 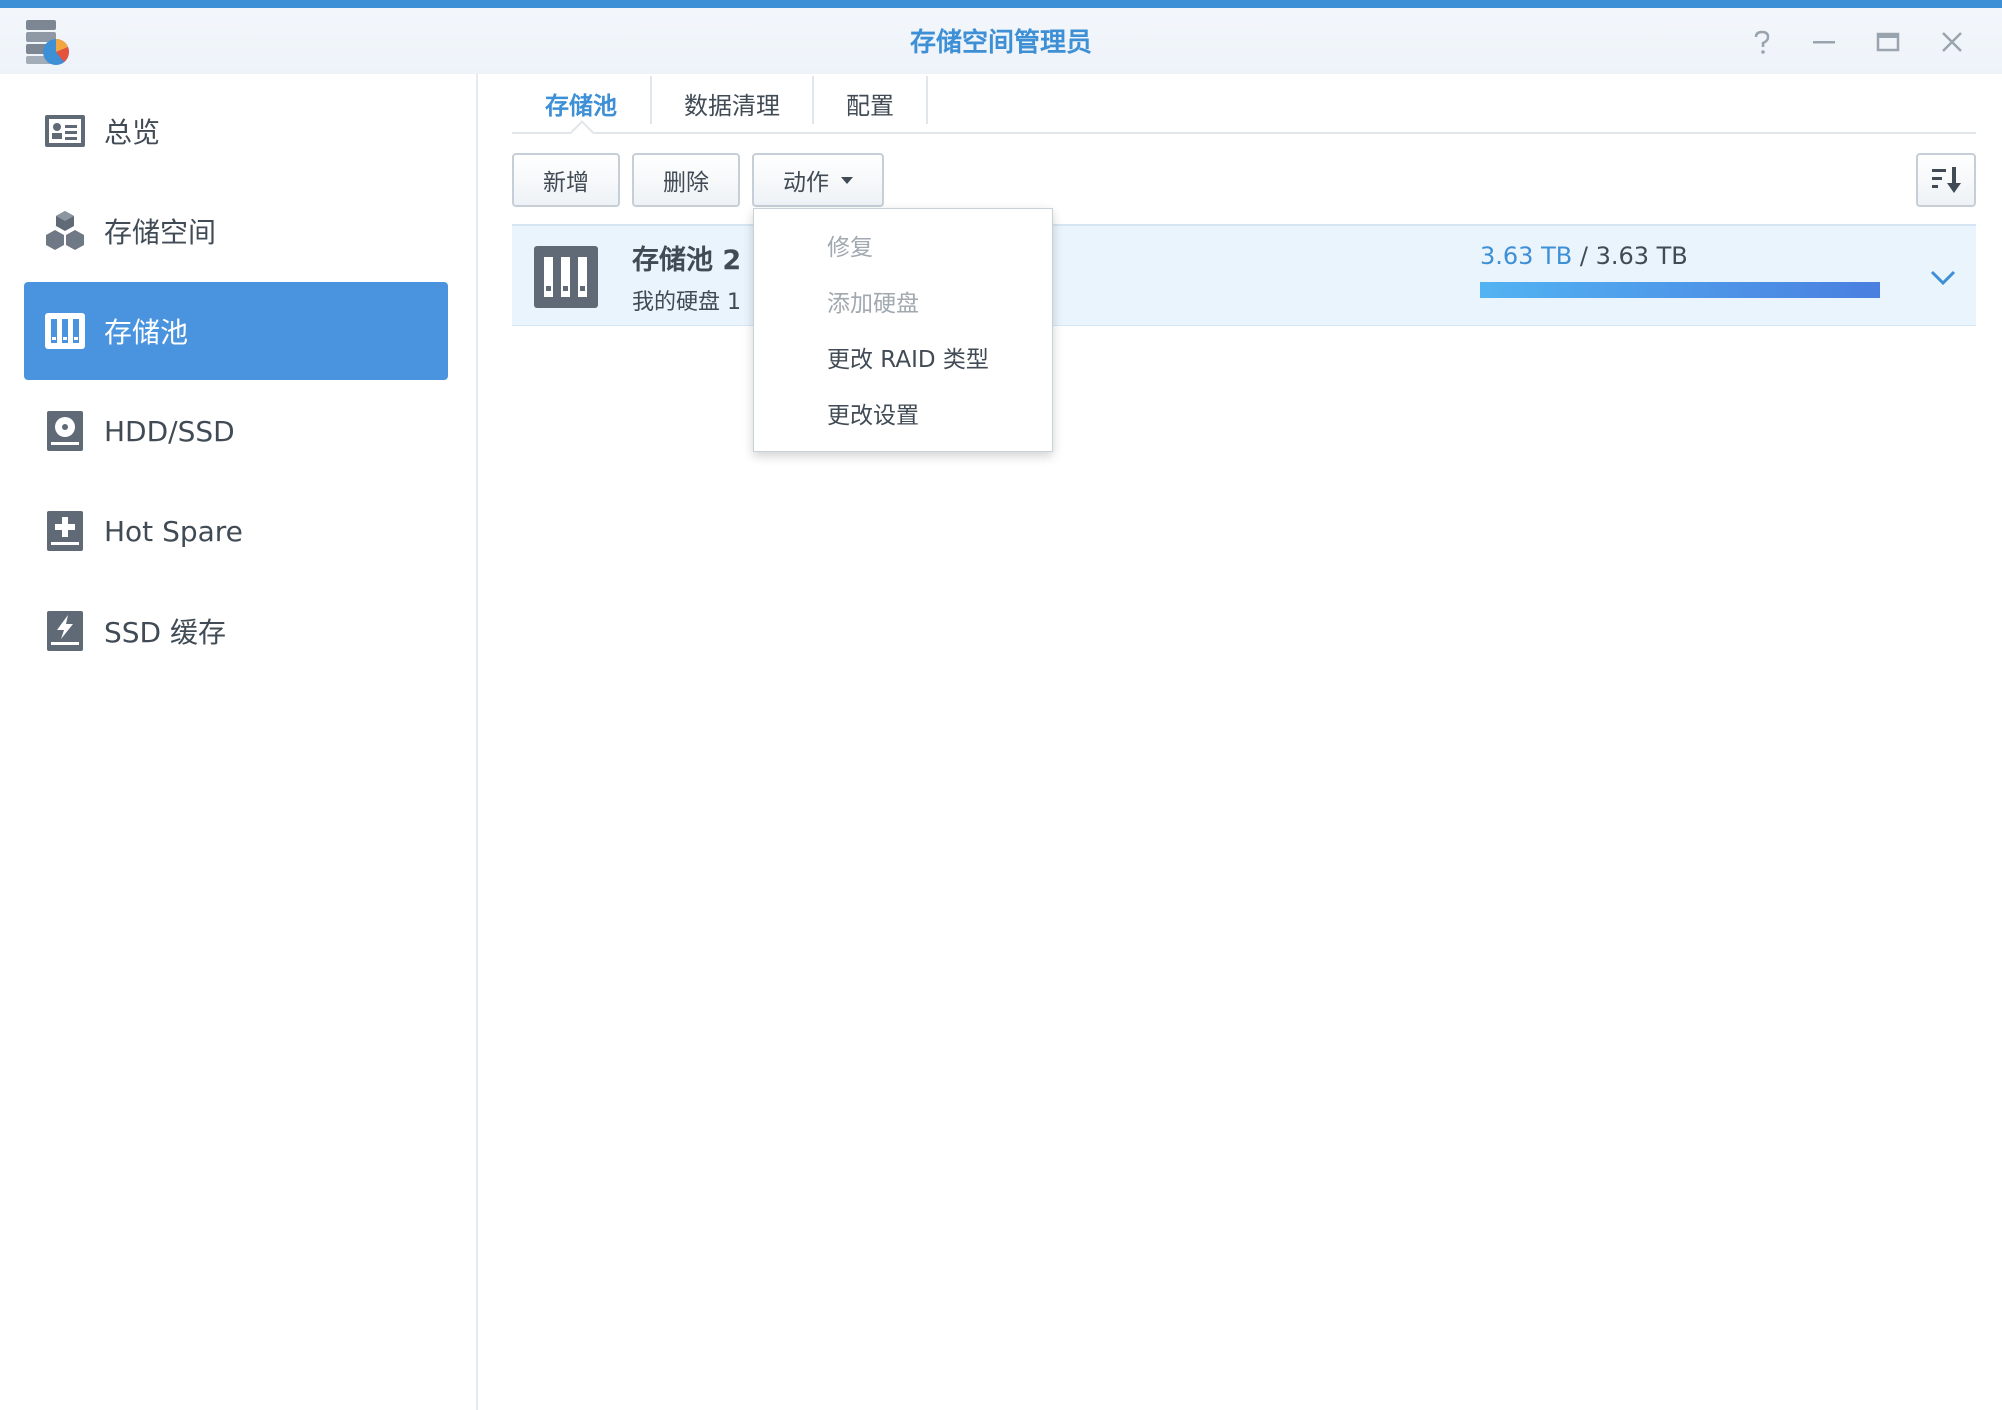 What do you see at coordinates (687, 260) in the screenshot?
I see `storage-pool-name: 存储池 2` at bounding box center [687, 260].